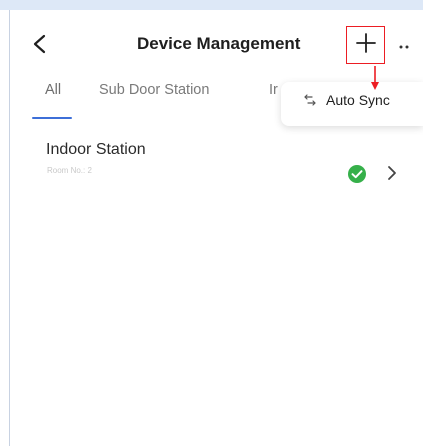 Image resolution: width=423 pixels, height=446 pixels. What do you see at coordinates (69, 170) in the screenshot?
I see `device-room-number: Room No.: 2` at bounding box center [69, 170].